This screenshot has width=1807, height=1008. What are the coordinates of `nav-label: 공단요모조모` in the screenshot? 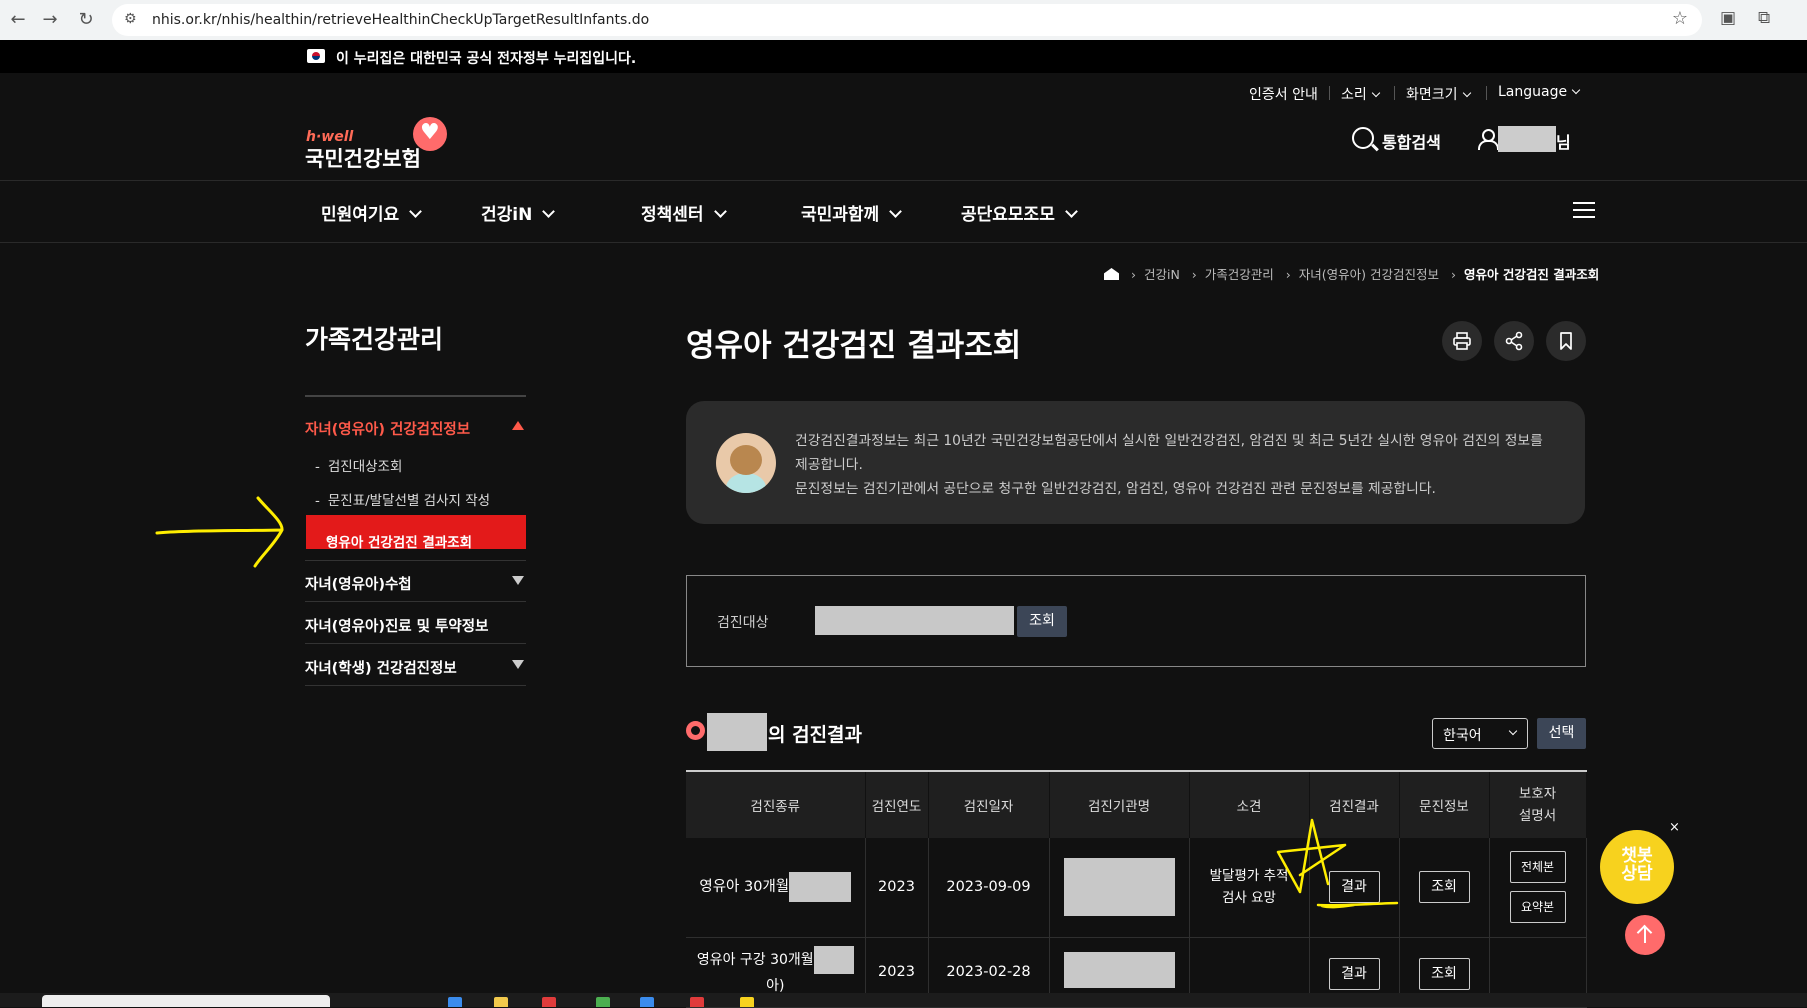 It's located at (1008, 215).